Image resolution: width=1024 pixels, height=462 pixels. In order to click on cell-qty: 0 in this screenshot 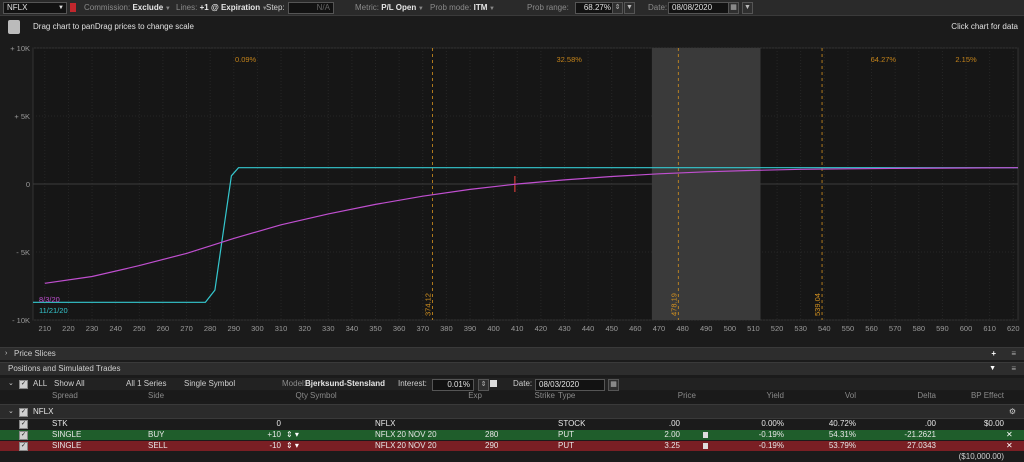, I will do `click(268, 424)`.